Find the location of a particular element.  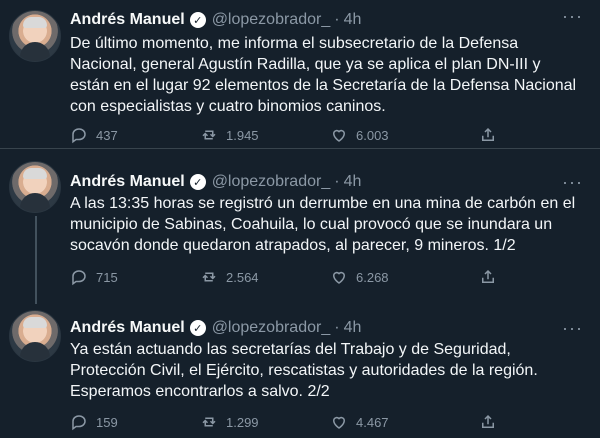

like-count: 4.467 is located at coordinates (372, 422).